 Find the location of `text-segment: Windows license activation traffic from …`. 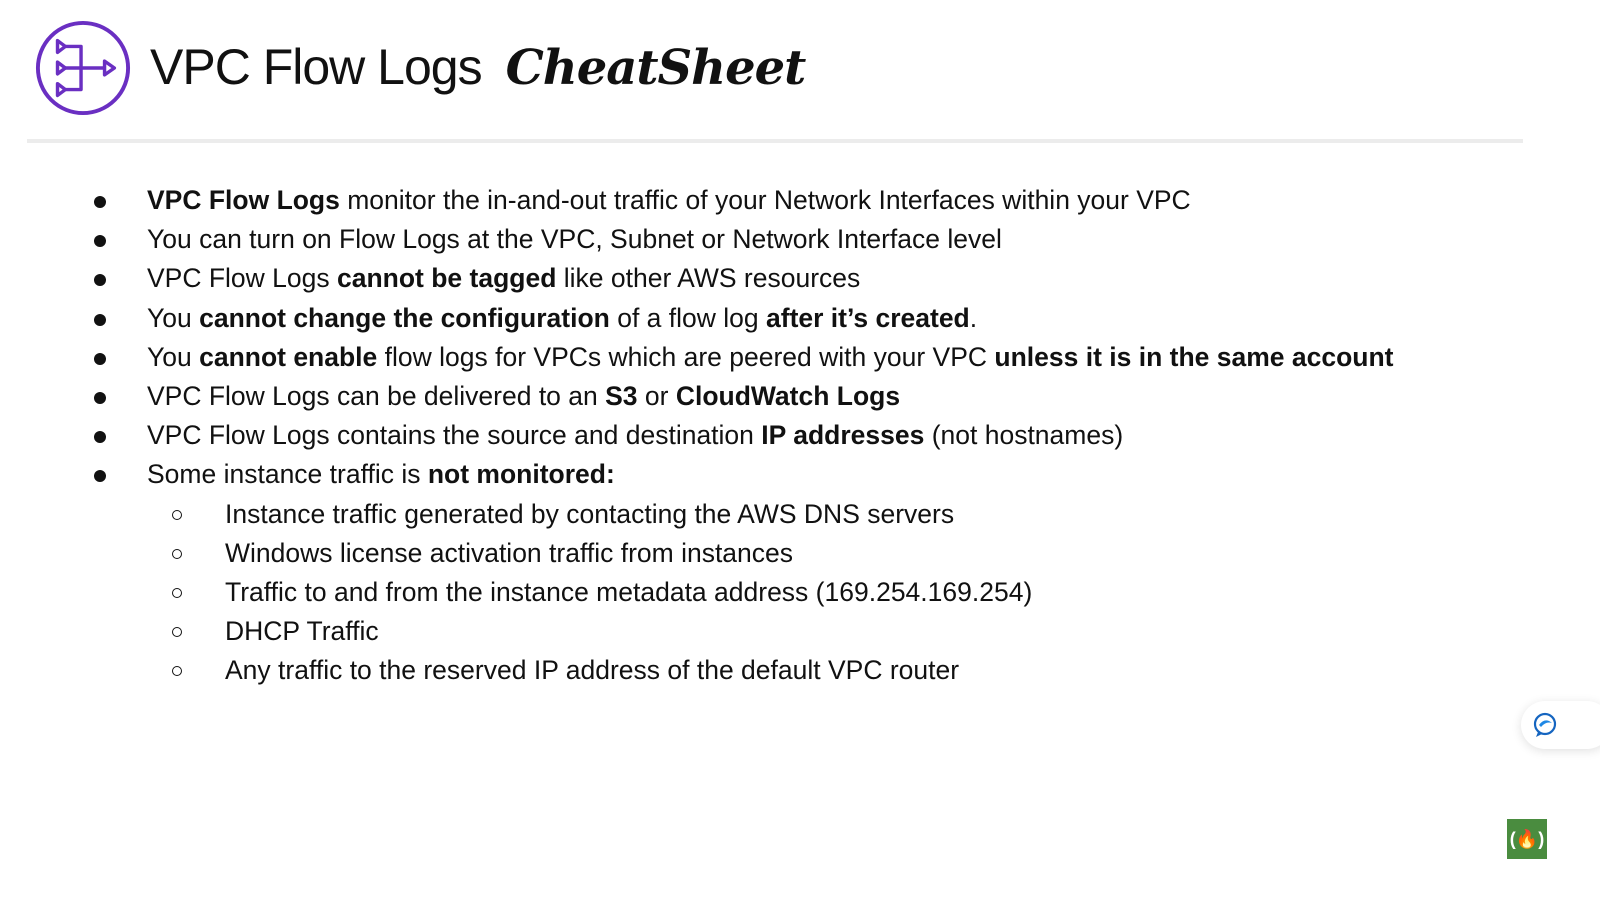

text-segment: Windows license activation traffic from … is located at coordinates (509, 552).